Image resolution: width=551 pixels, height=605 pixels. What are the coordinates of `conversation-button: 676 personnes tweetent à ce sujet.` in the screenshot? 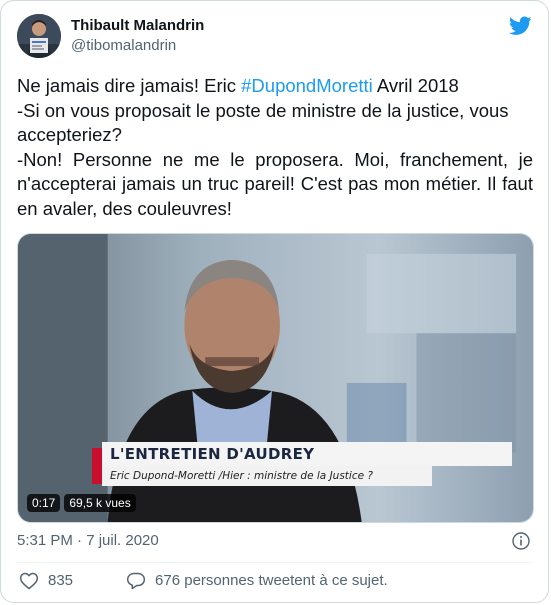 It's located at (256, 581).